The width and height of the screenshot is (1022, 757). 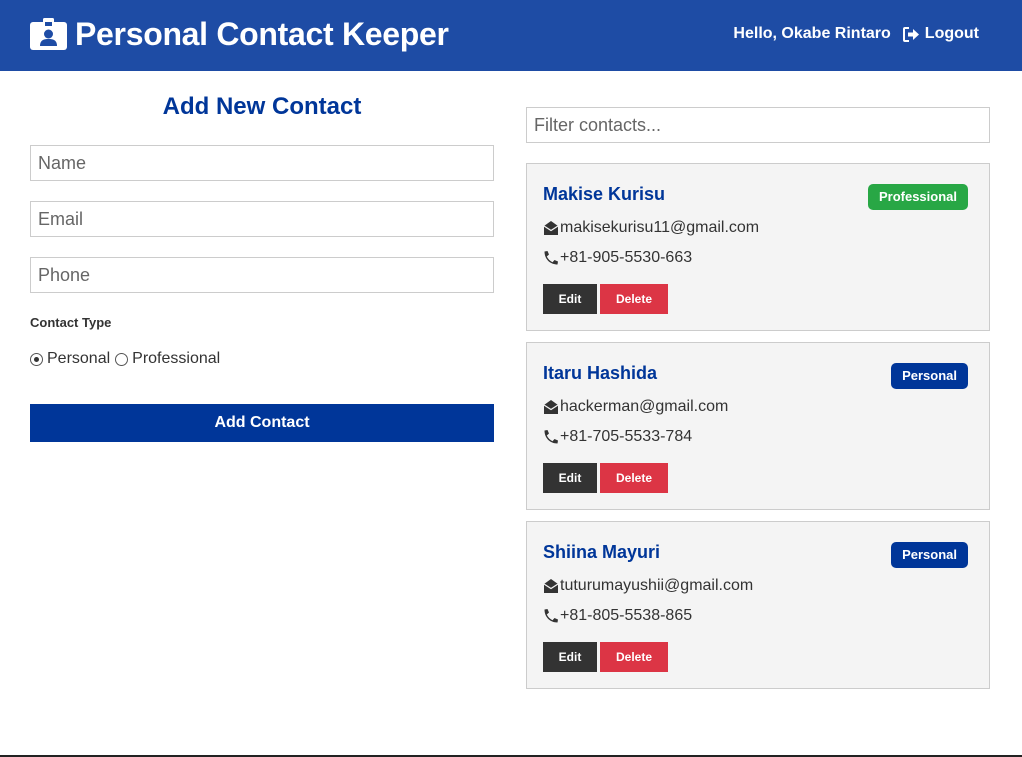 I want to click on contact-type-badge: Professional, so click(x=917, y=197).